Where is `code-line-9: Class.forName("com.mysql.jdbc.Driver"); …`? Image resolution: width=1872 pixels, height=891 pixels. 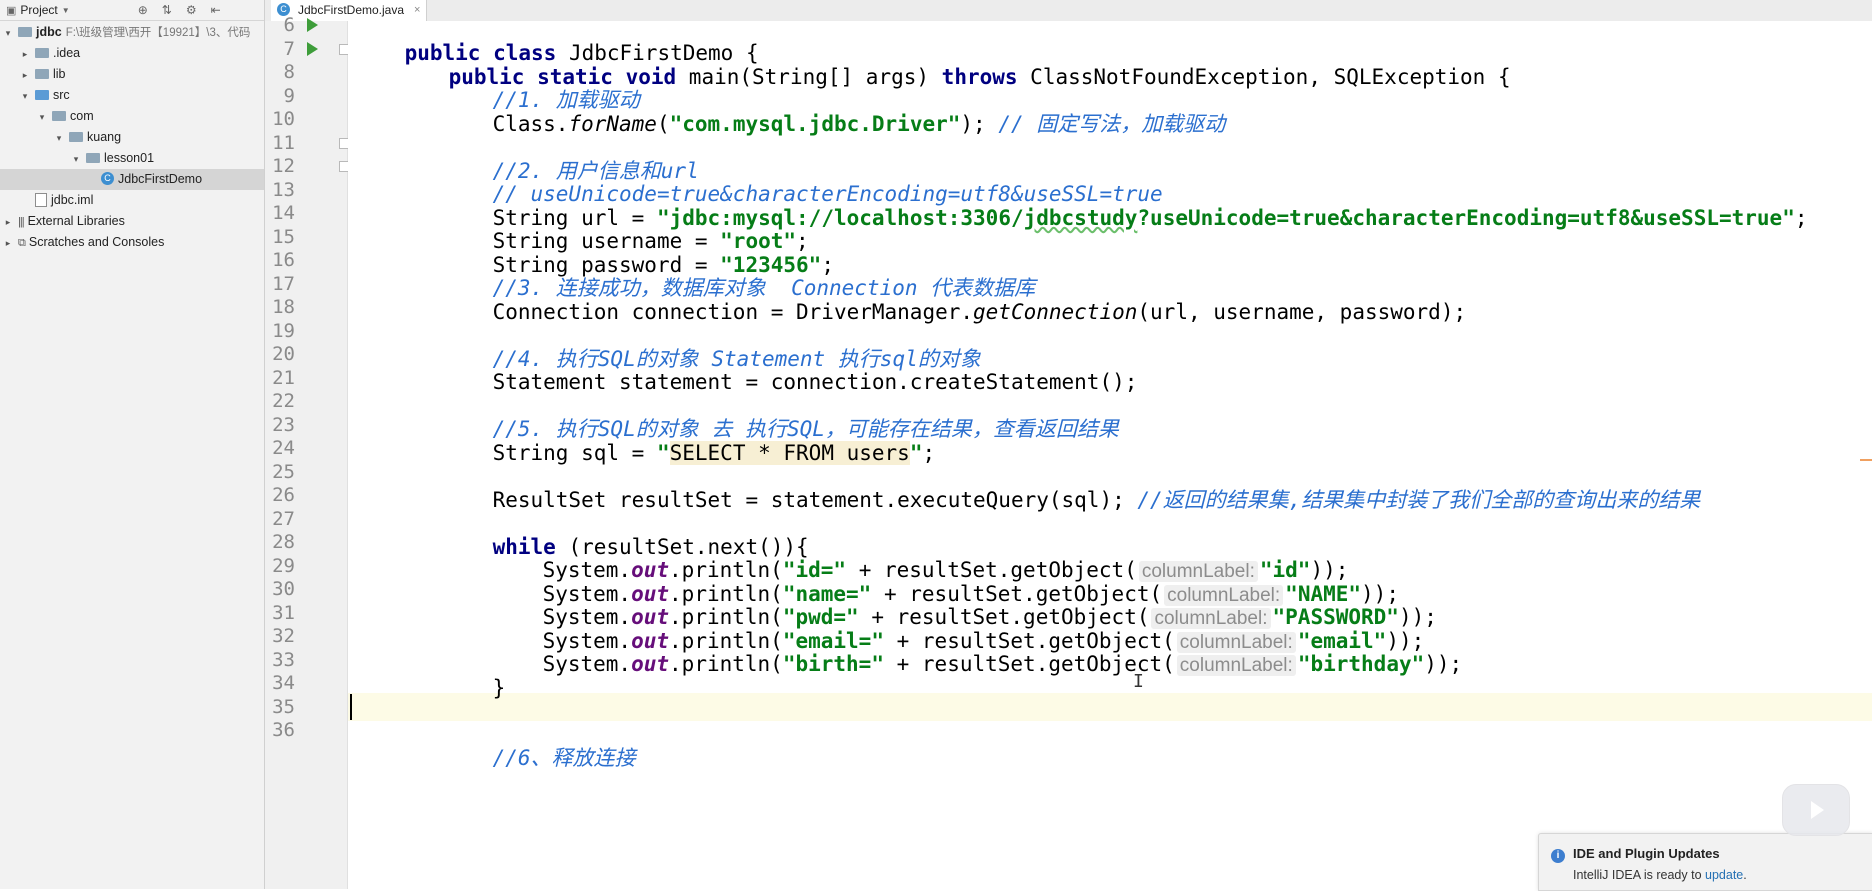 code-line-9: Class.forName("com.mysql.jdbc.Driver"); … is located at coordinates (834, 109).